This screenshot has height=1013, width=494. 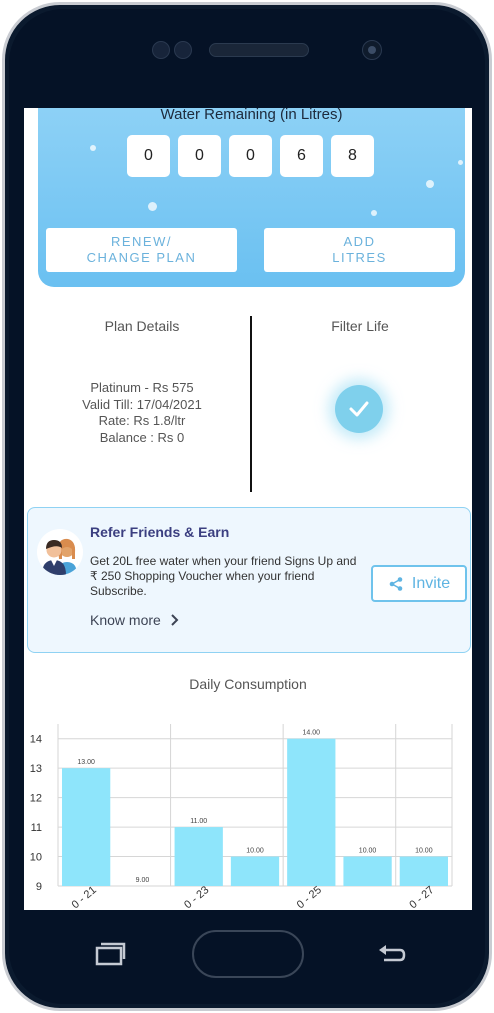 What do you see at coordinates (36, 769) in the screenshot?
I see `y-tick-label: 13` at bounding box center [36, 769].